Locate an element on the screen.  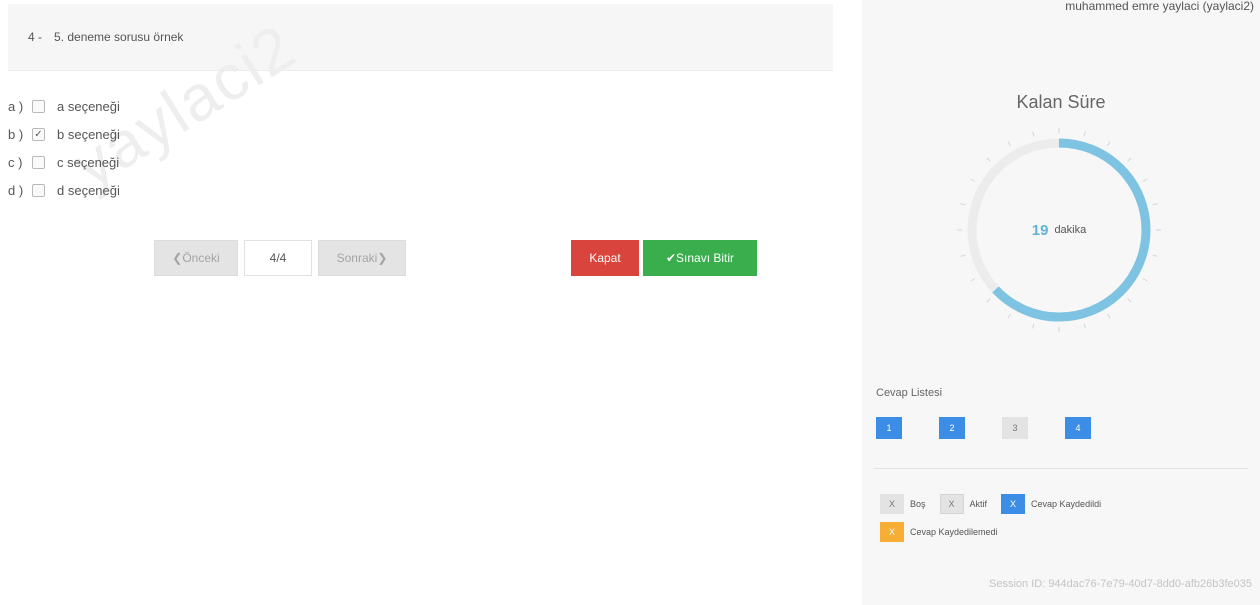
option-letter: c ) is located at coordinates (15, 162).